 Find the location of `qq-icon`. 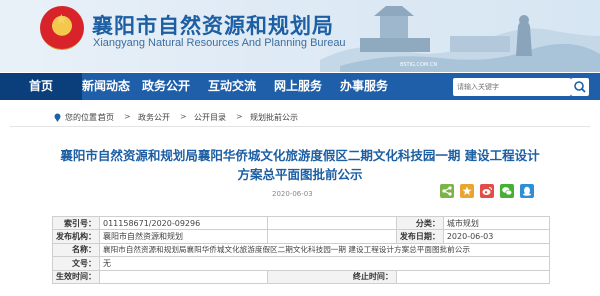

qq-icon is located at coordinates (527, 191).